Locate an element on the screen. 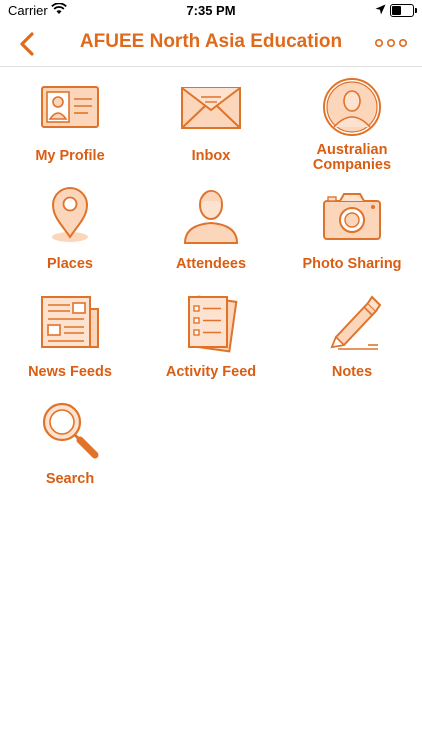 This screenshot has height=750, width=422. person-icon is located at coordinates (211, 217).